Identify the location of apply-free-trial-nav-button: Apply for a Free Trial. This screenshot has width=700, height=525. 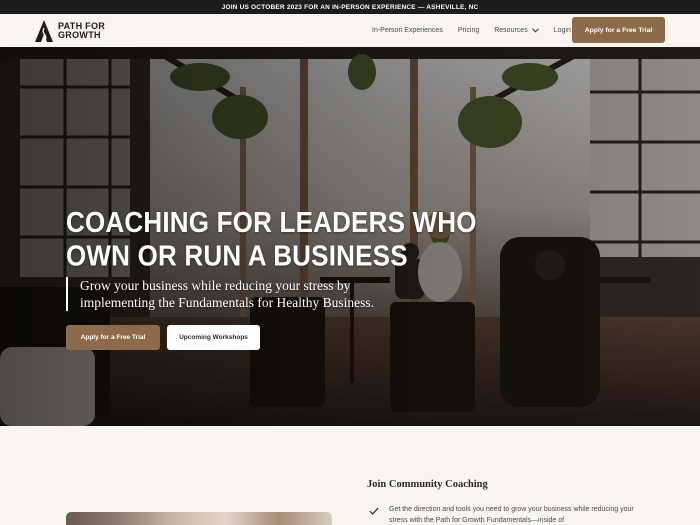
(618, 30).